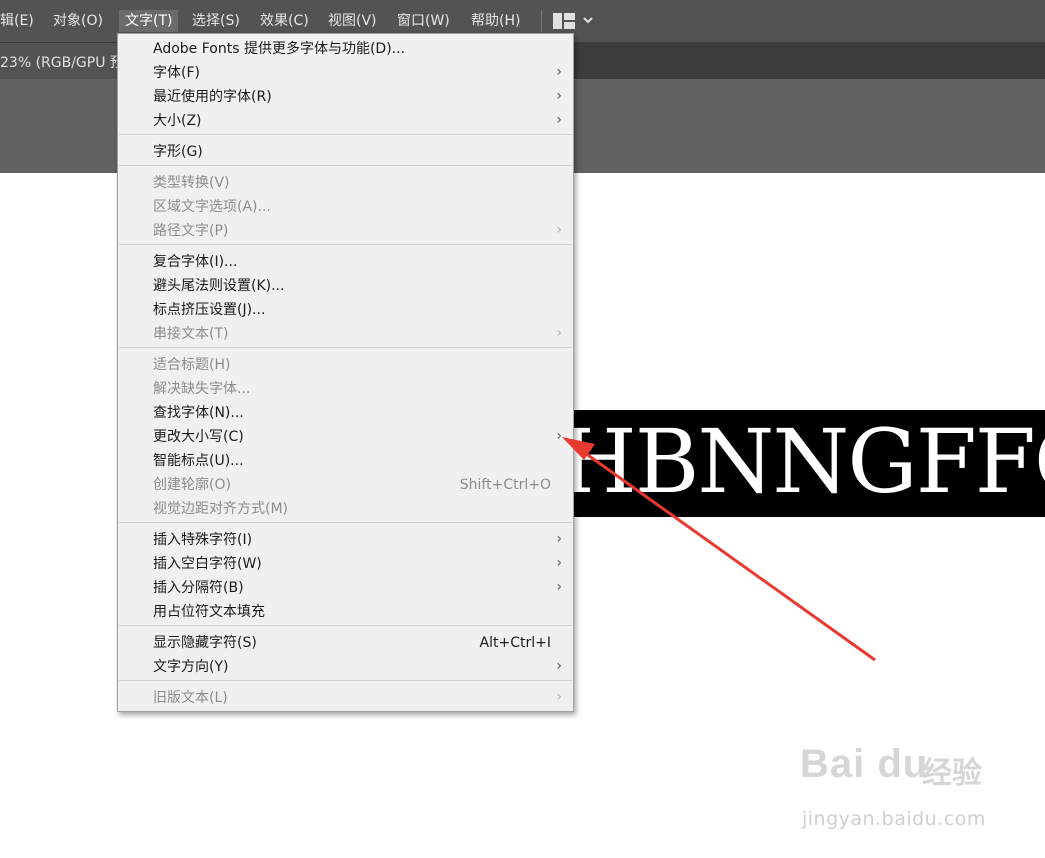 Image resolution: width=1045 pixels, height=858 pixels. What do you see at coordinates (900, 789) in the screenshot?
I see `baidu-watermark: Bai du 经验 jingyan.baidu.com` at bounding box center [900, 789].